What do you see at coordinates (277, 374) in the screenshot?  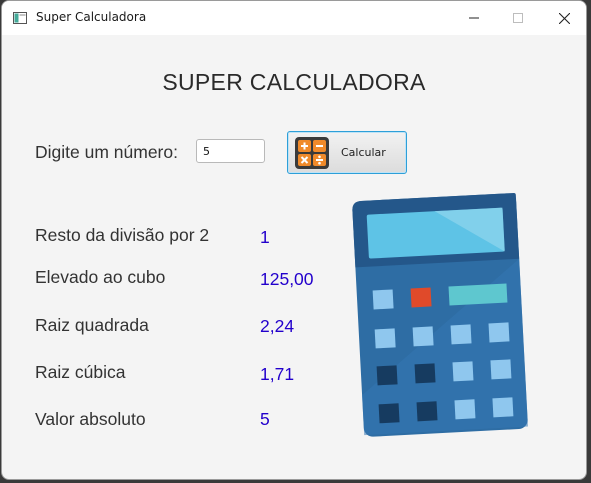 I see `result-value-cube-root: 1,71` at bounding box center [277, 374].